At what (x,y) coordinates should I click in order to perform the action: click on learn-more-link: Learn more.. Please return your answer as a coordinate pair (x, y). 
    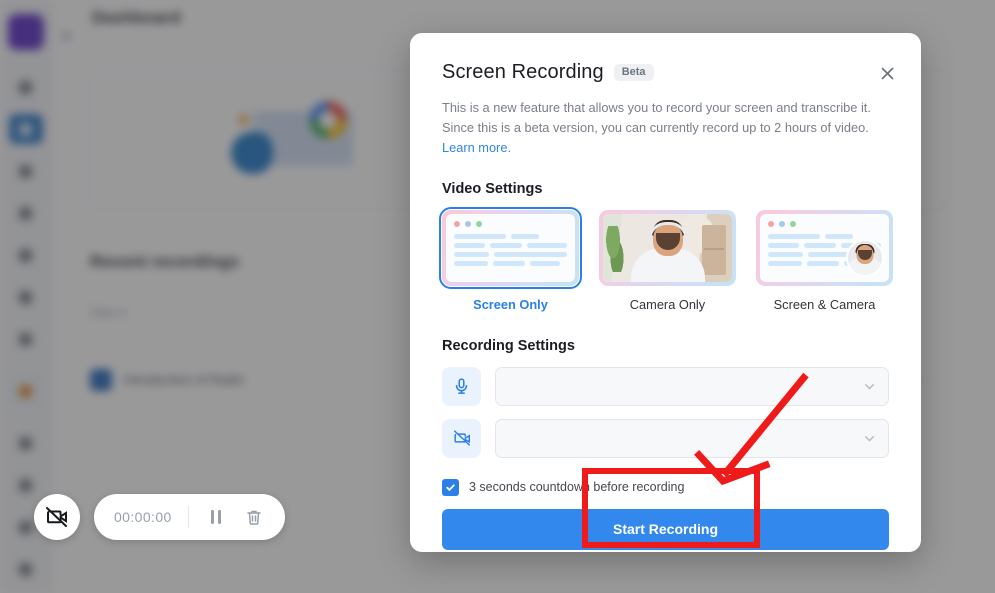
    Looking at the image, I should click on (476, 147).